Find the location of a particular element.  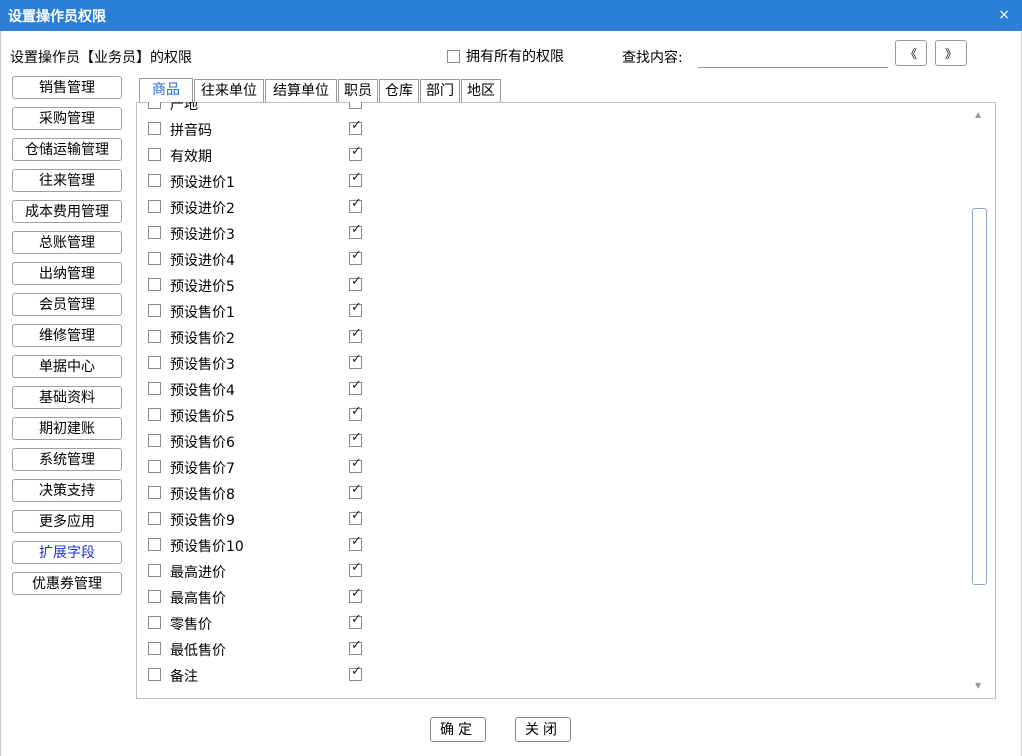

category-button: 会员管理 is located at coordinates (67, 304).